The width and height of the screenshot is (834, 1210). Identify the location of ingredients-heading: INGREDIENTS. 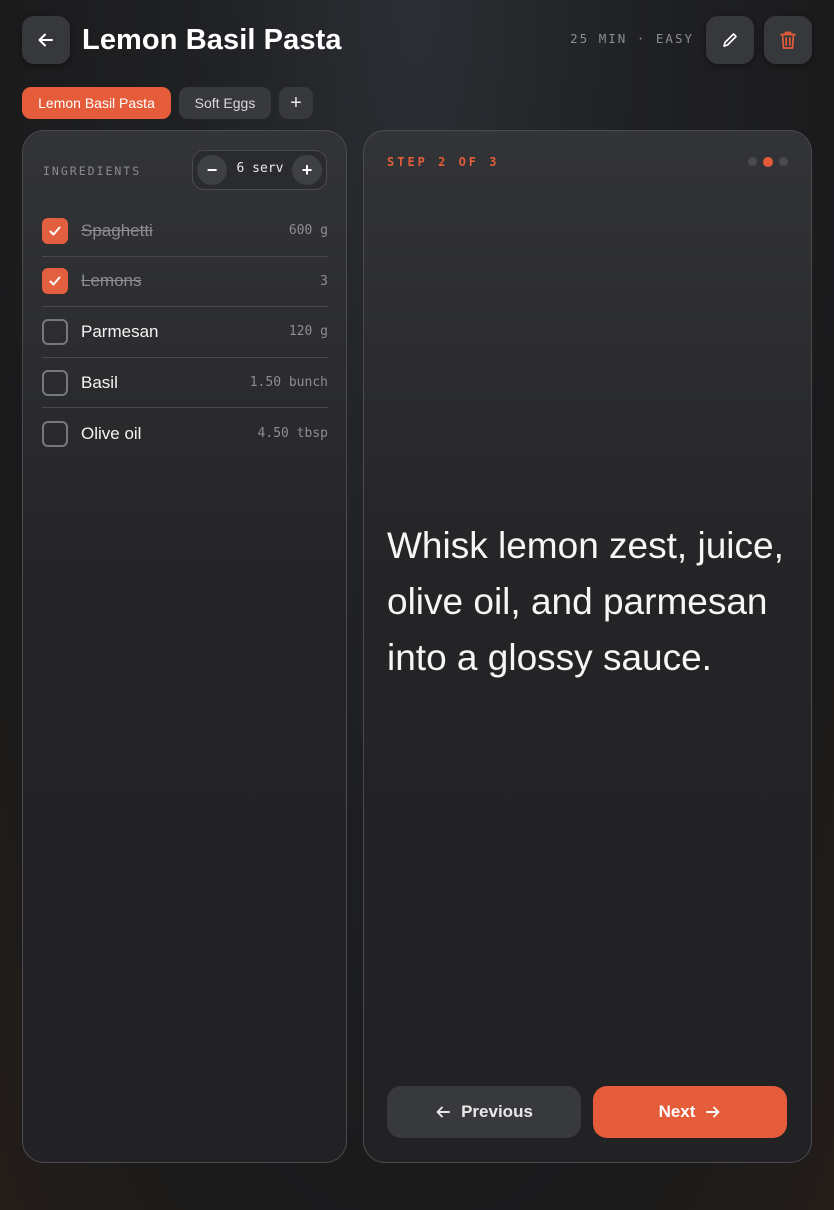
(92, 171).